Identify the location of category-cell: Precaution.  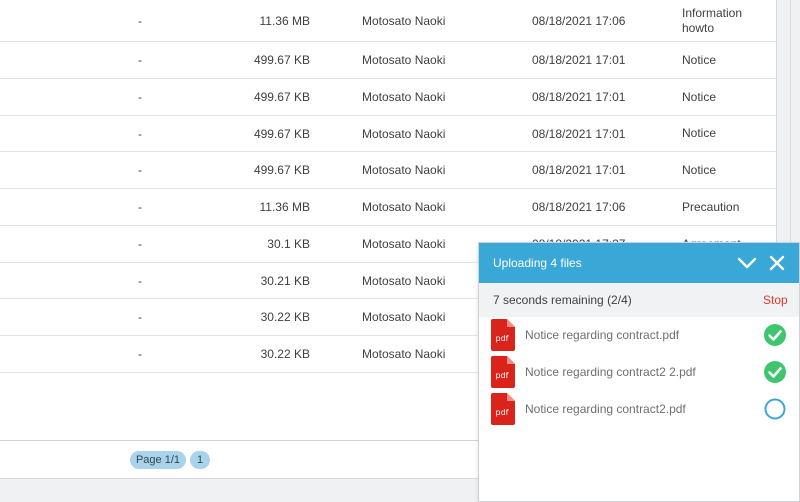
(711, 206).